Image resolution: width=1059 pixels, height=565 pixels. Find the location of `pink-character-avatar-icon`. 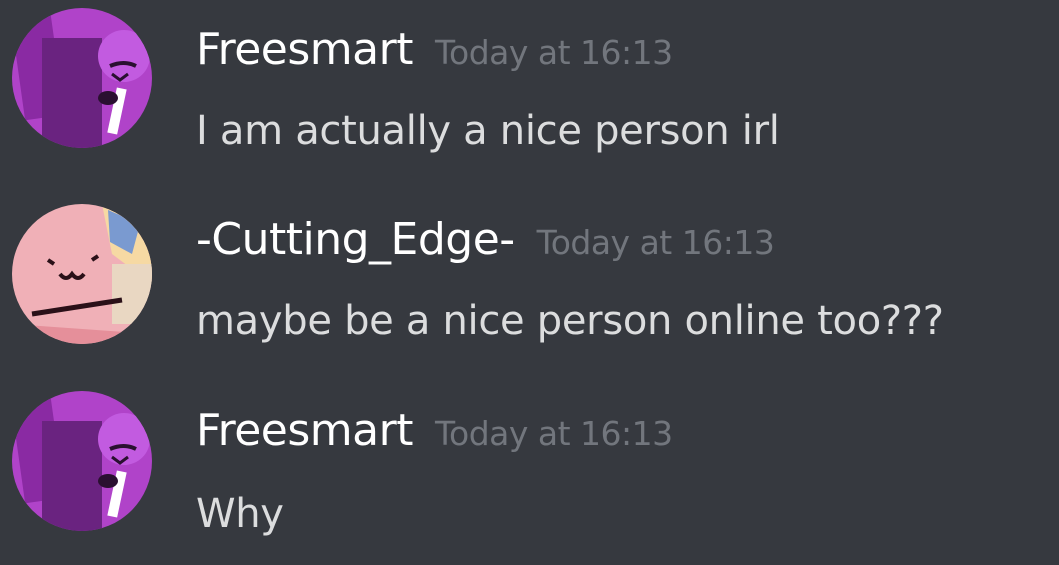

pink-character-avatar-icon is located at coordinates (82, 274).